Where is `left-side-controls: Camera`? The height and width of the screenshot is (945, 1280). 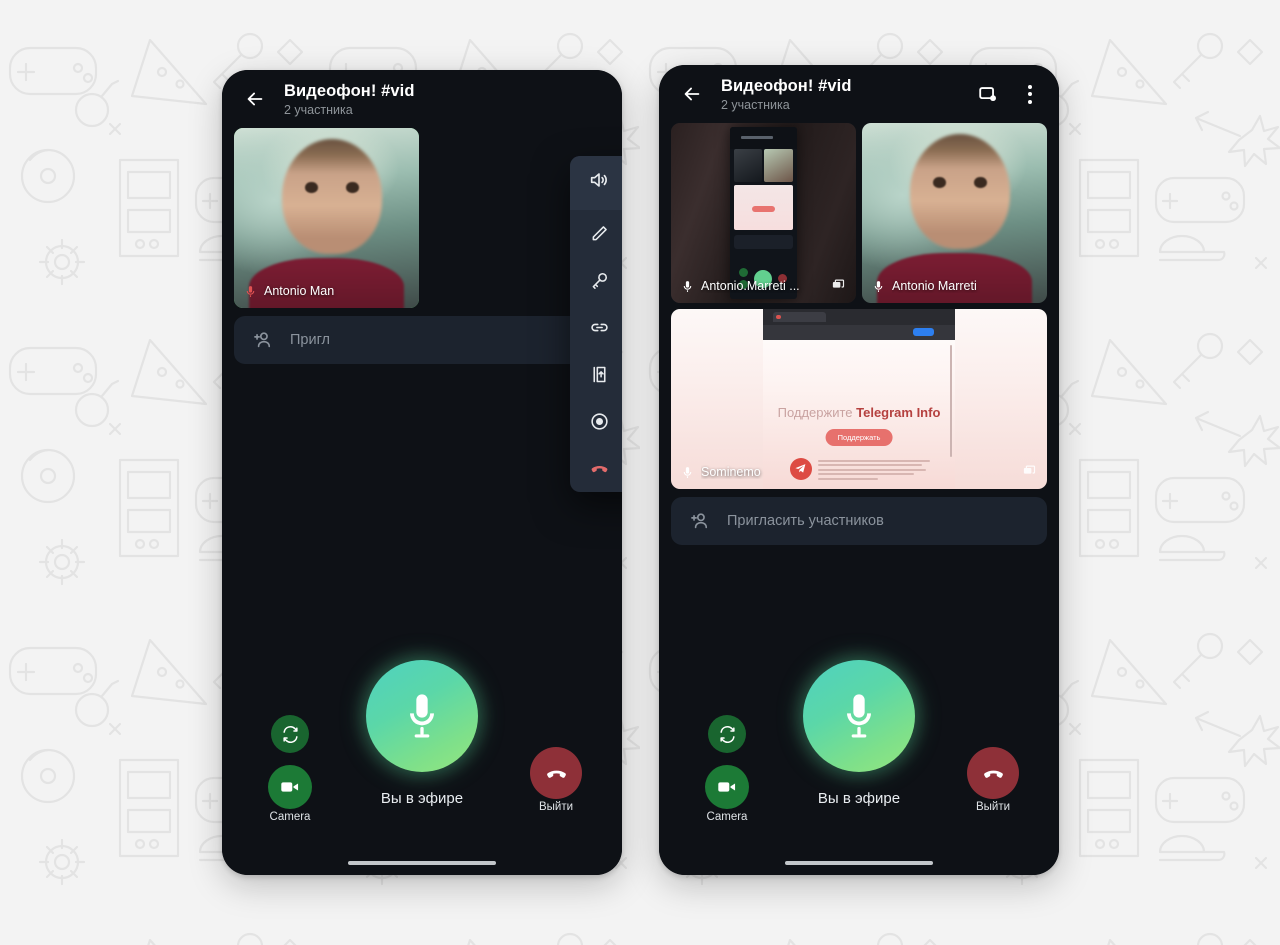
left-side-controls: Camera is located at coordinates (290, 769).